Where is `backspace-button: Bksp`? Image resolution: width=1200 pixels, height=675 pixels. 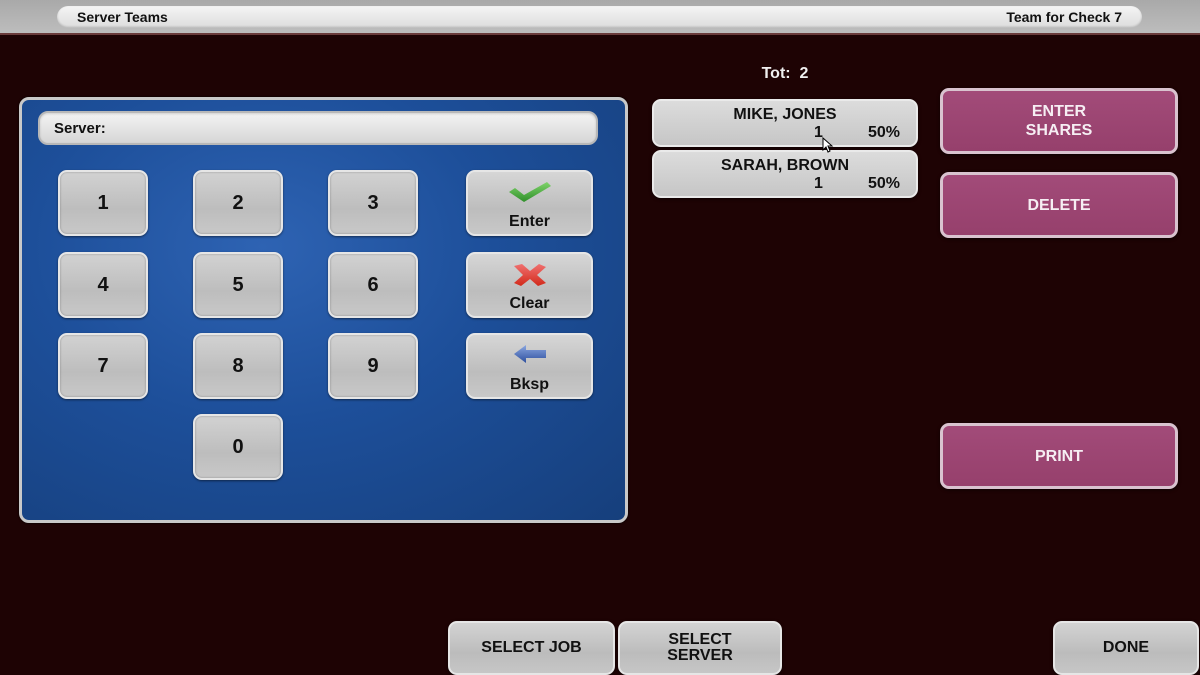 backspace-button: Bksp is located at coordinates (529, 366).